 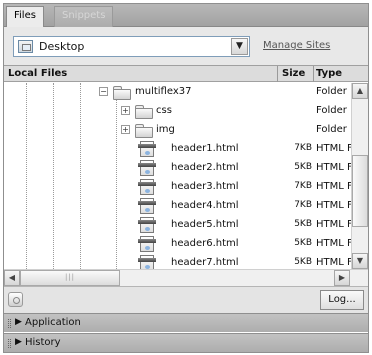 I want to click on site-dropdown-value: Desktop, so click(x=62, y=46).